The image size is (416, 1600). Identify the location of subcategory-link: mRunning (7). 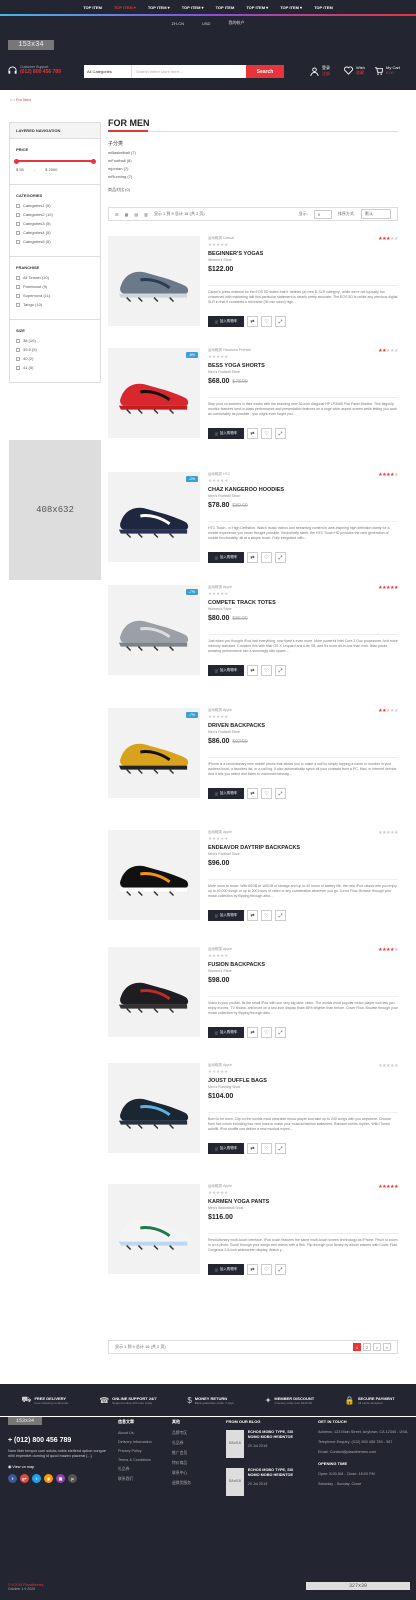
(122, 176).